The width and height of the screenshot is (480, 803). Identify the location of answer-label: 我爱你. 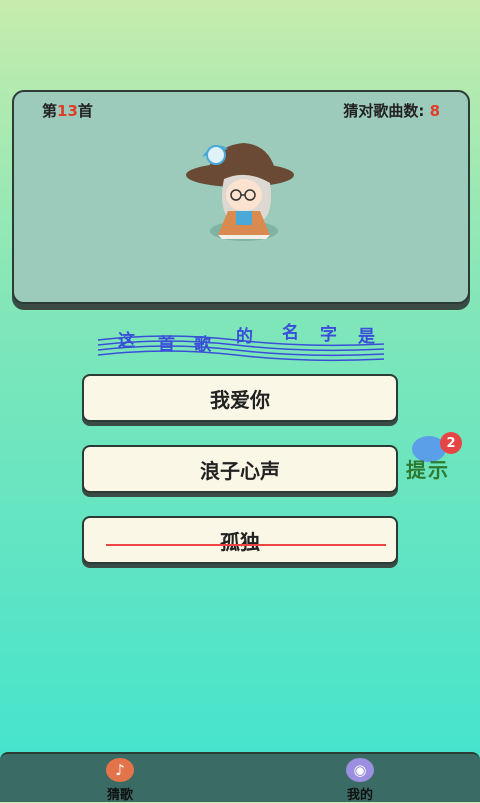
(240, 399).